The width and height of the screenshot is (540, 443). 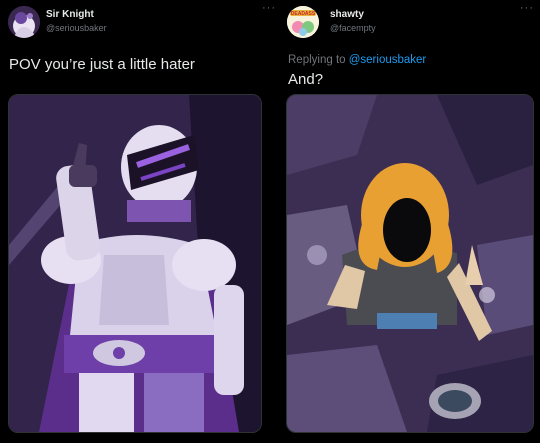 I want to click on reply-mention-link: @seriousbaker, so click(x=388, y=60).